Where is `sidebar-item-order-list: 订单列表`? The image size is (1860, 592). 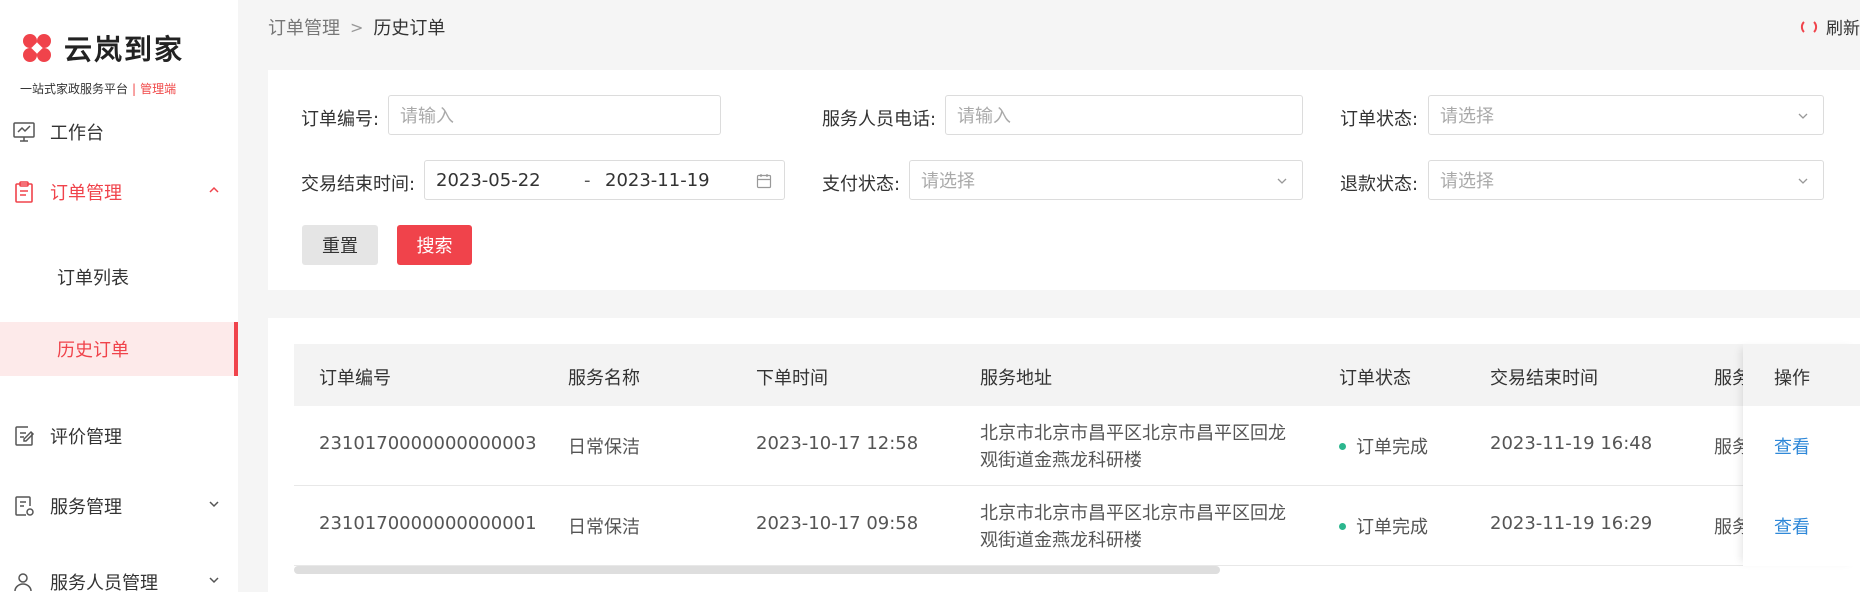
sidebar-item-order-list: 订单列表 is located at coordinates (119, 277).